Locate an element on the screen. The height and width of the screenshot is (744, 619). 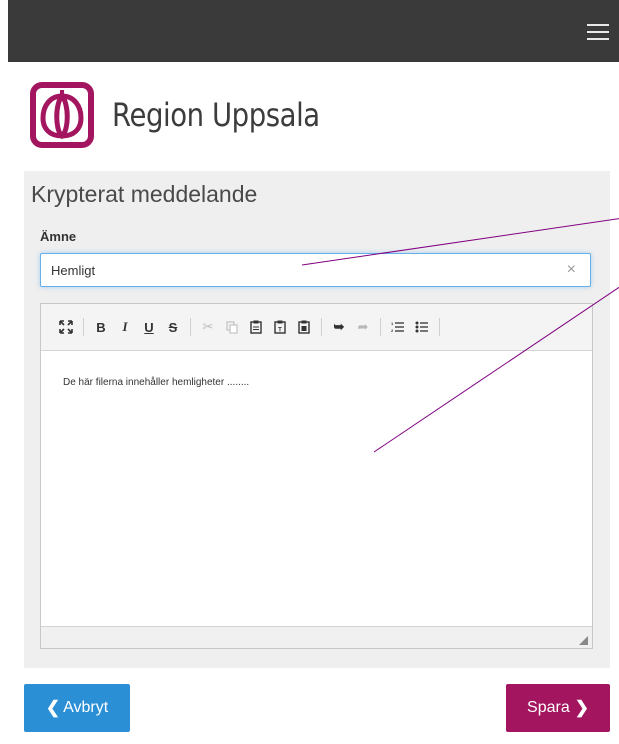
svg-text: T is located at coordinates (280, 331).